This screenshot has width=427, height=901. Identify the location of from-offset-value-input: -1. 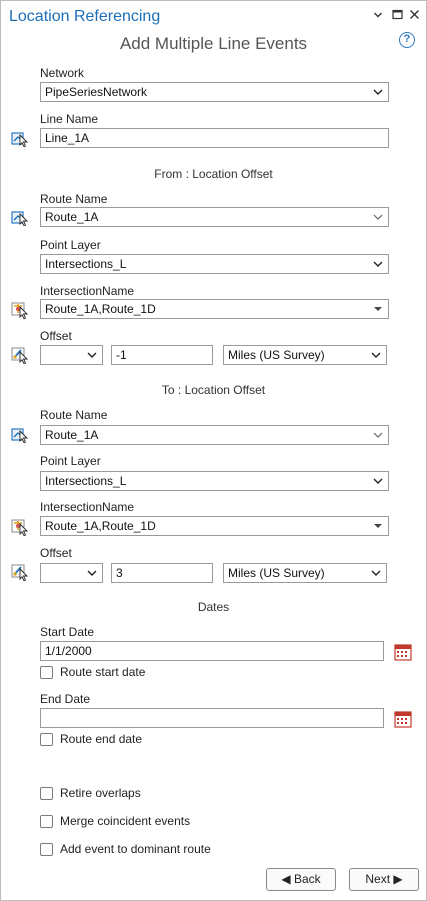
(162, 355).